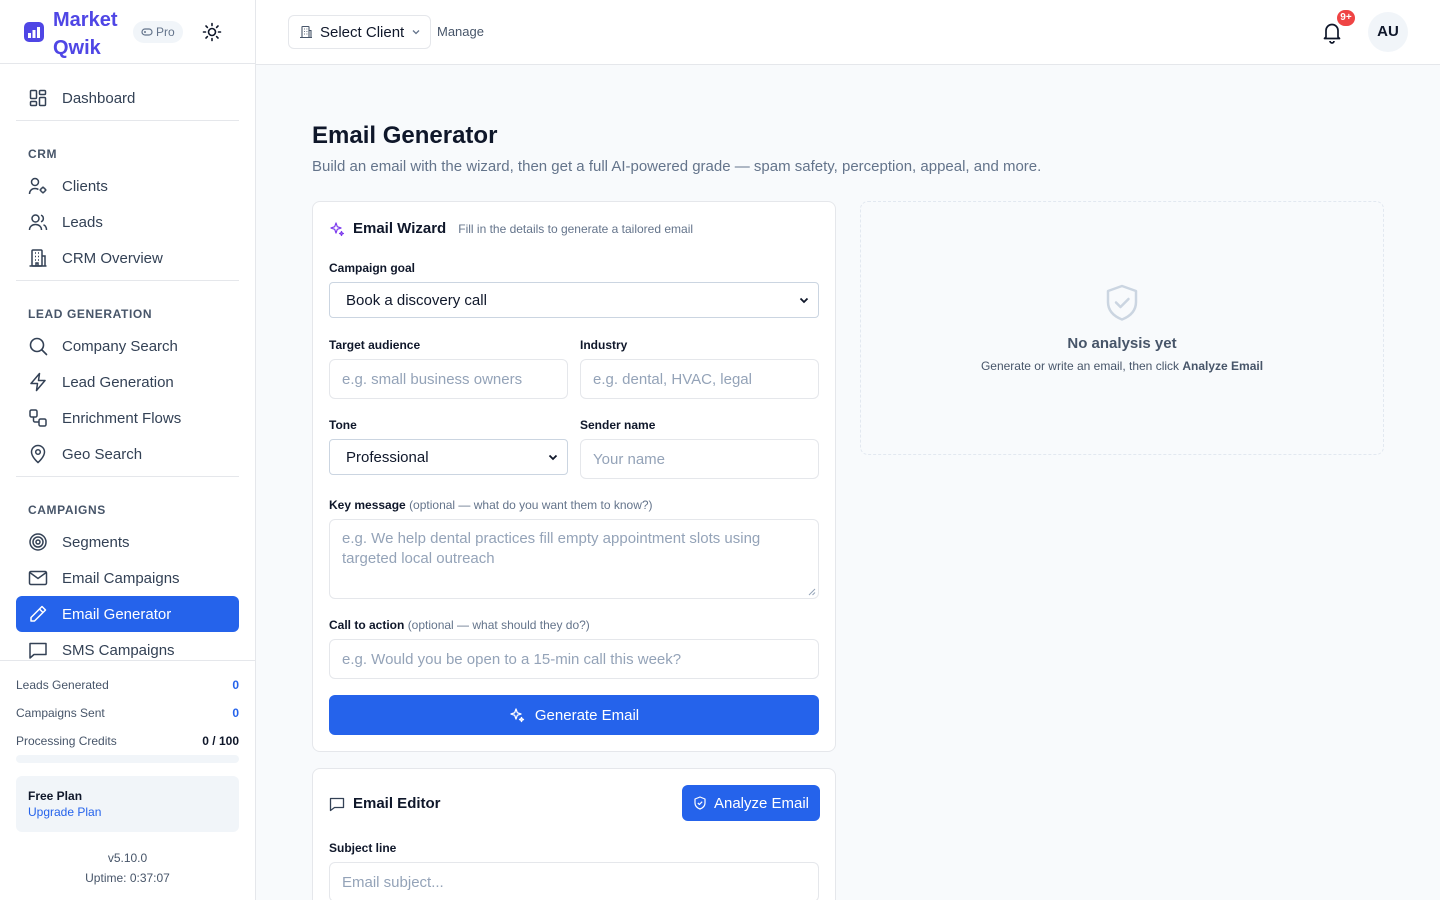  Describe the element at coordinates (448, 457) in the screenshot. I see `tone-select: Professional` at that location.